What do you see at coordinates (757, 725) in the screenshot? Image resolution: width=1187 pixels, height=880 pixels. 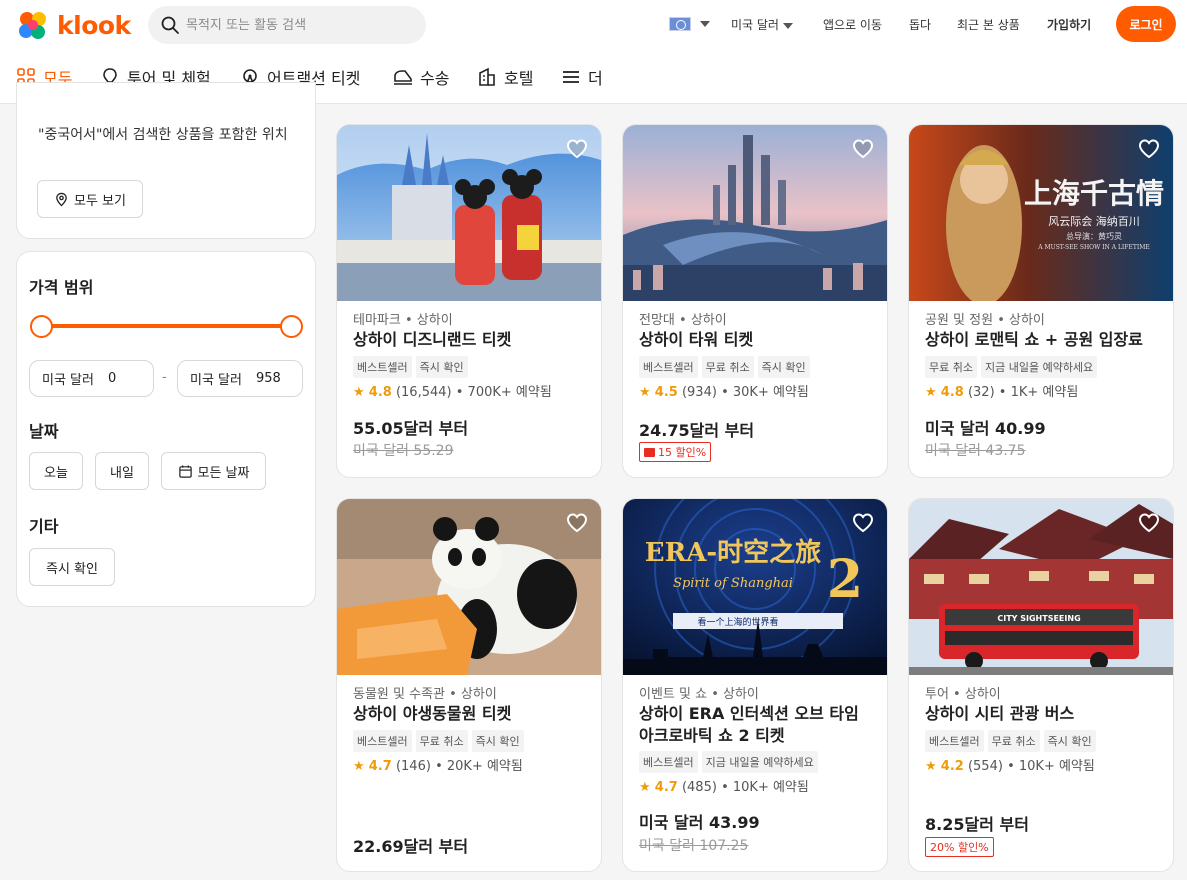 I see `product-title: 상하이 ERA 인터섹션 오브 타임 아크로바틱 쇼 2 티켓` at bounding box center [757, 725].